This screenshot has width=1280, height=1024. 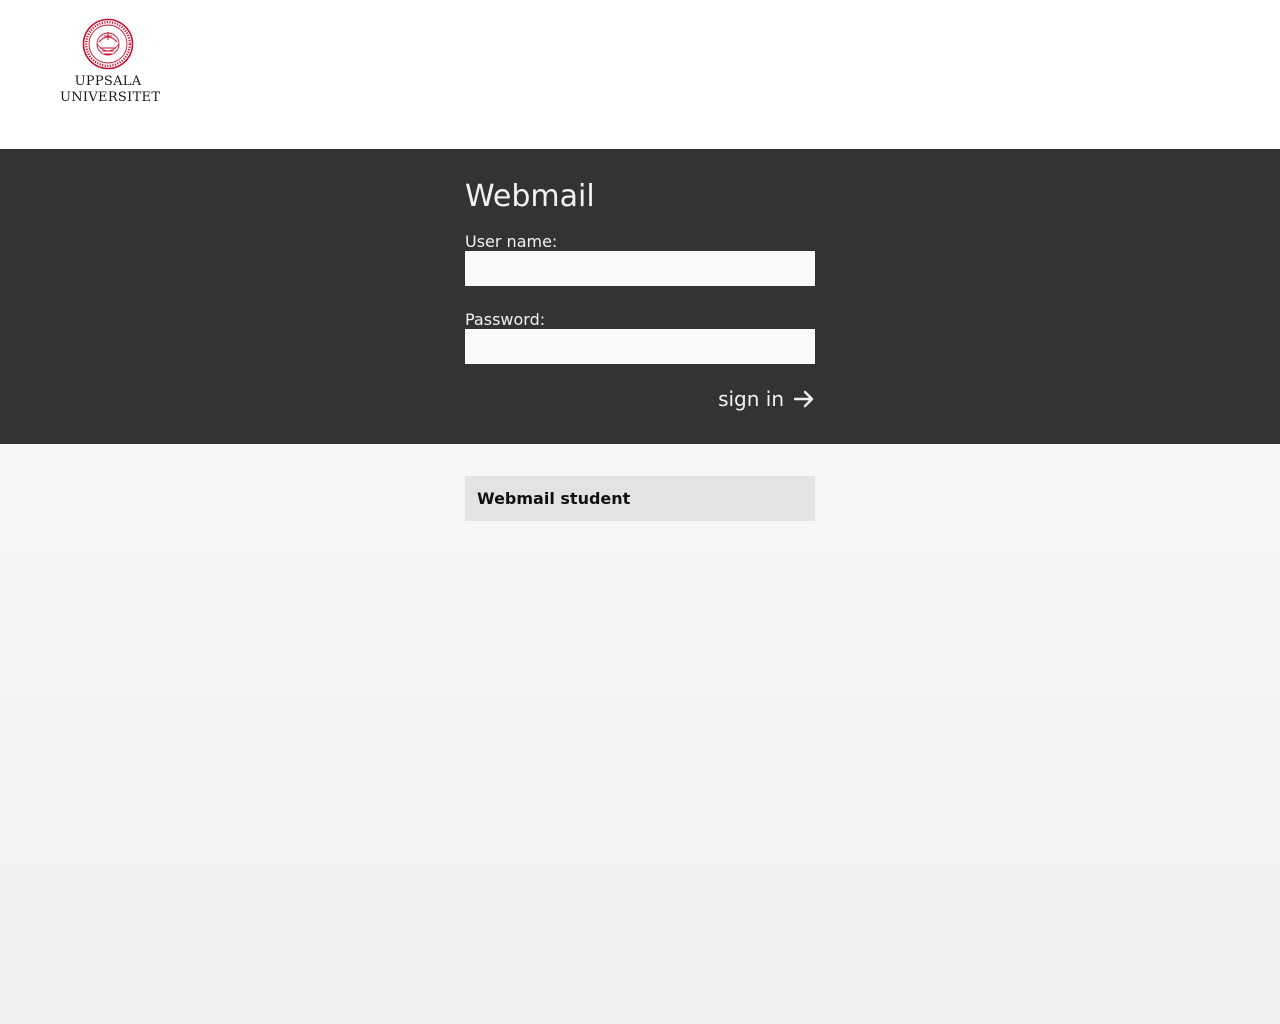 What do you see at coordinates (640, 74) in the screenshot?
I see `page-header: UPPSALA UNIVERSITET` at bounding box center [640, 74].